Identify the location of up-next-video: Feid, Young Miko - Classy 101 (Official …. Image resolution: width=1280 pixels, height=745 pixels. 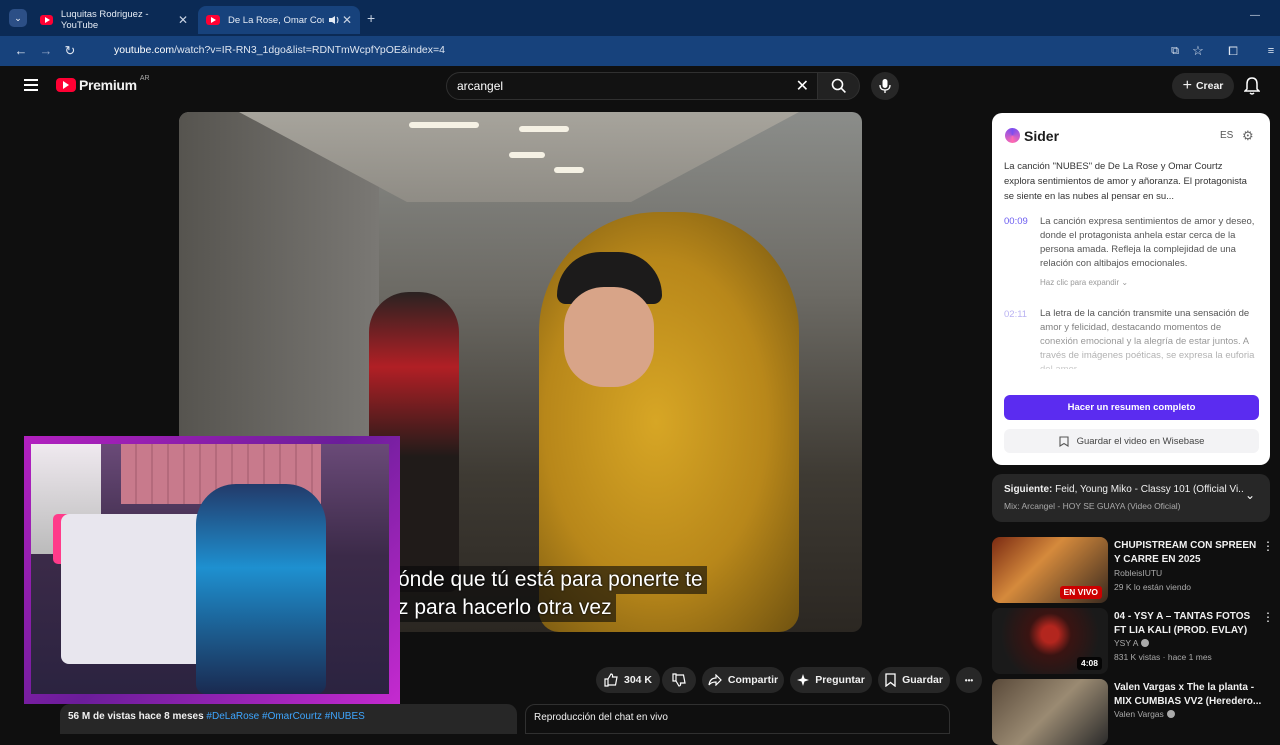
(1149, 489).